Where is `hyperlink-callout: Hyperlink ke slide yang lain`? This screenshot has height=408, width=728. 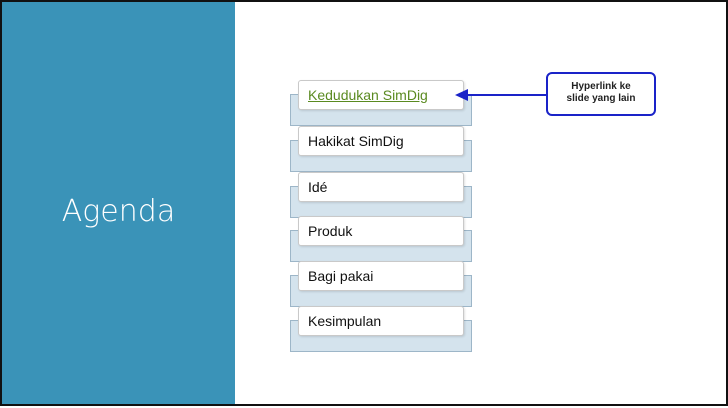
hyperlink-callout: Hyperlink ke slide yang lain is located at coordinates (601, 94).